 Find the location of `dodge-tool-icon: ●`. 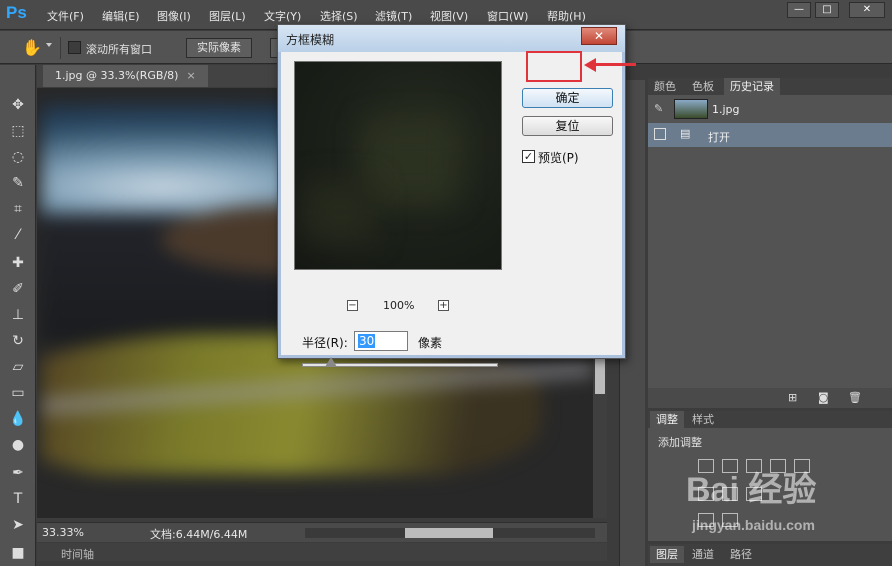

dodge-tool-icon: ● is located at coordinates (18, 445).